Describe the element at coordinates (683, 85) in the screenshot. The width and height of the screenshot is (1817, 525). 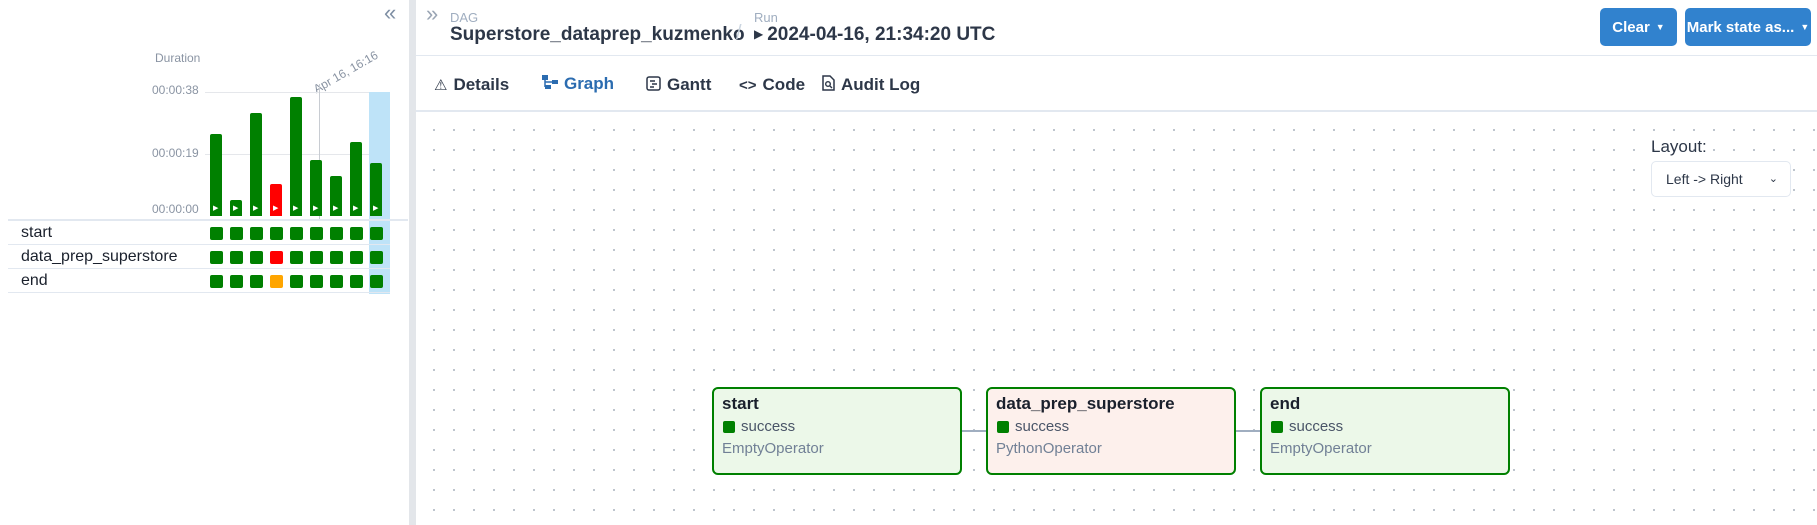
I see `tab-gantt: Gantt` at that location.